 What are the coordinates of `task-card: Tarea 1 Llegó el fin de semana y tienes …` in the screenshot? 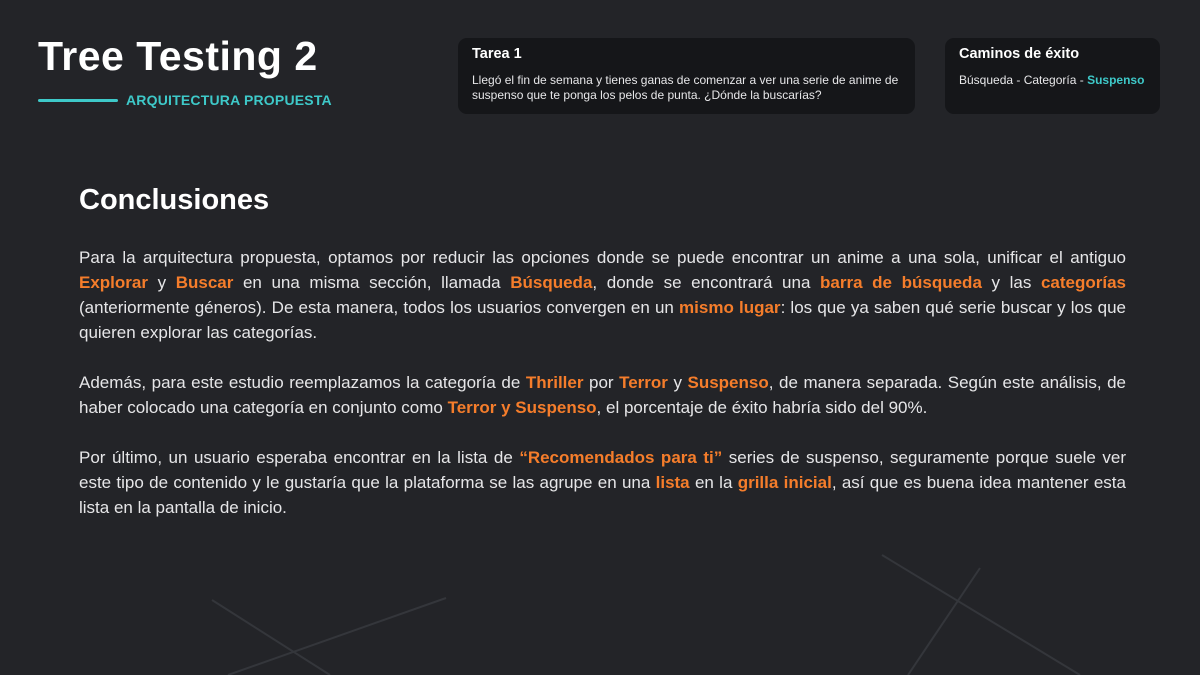 It's located at (686, 76).